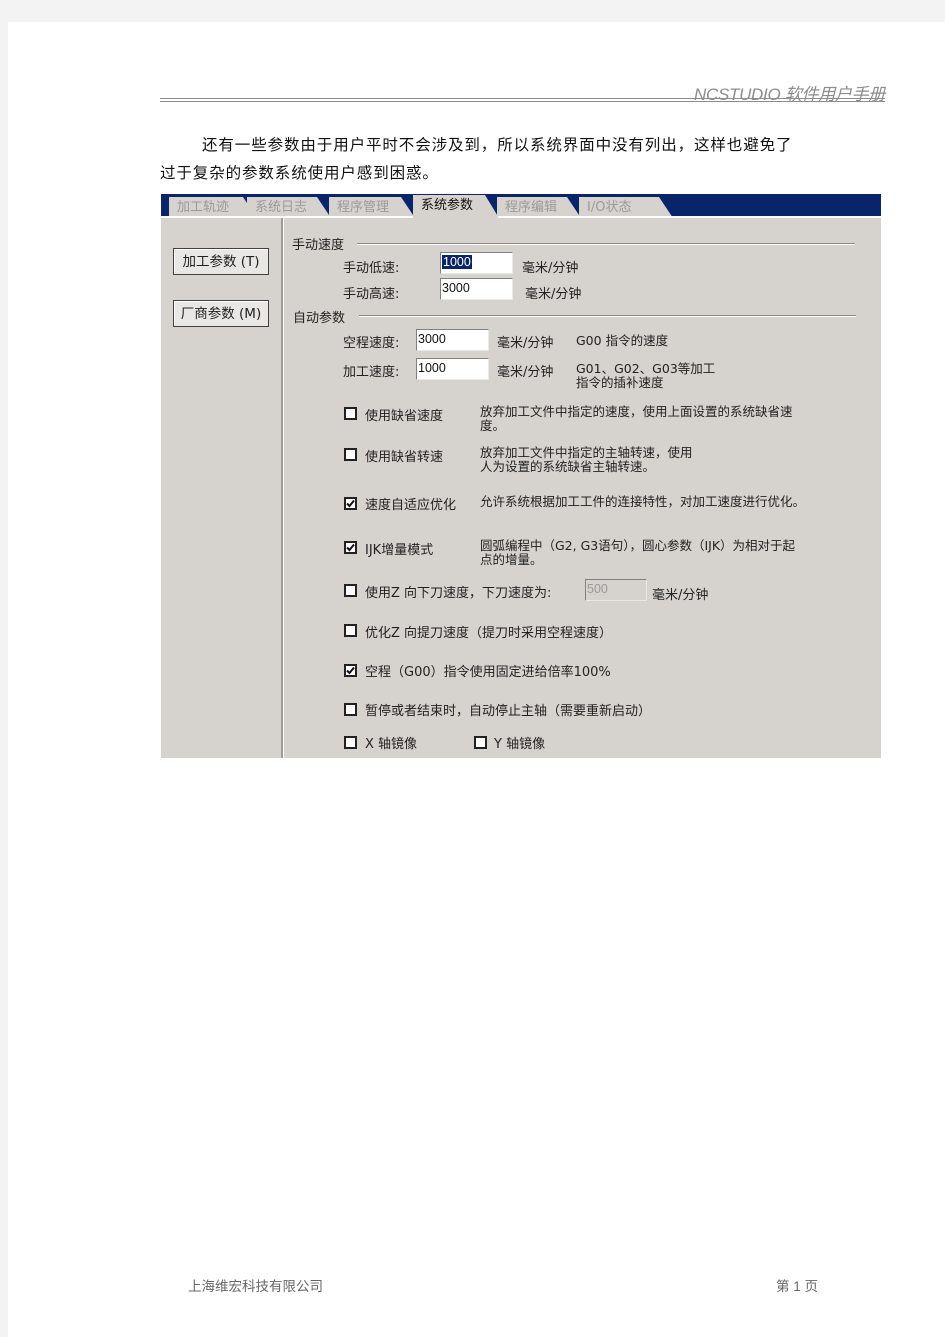 The height and width of the screenshot is (1337, 945). Describe the element at coordinates (289, 207) in the screenshot. I see `tab-system-log: 系统日志` at that location.